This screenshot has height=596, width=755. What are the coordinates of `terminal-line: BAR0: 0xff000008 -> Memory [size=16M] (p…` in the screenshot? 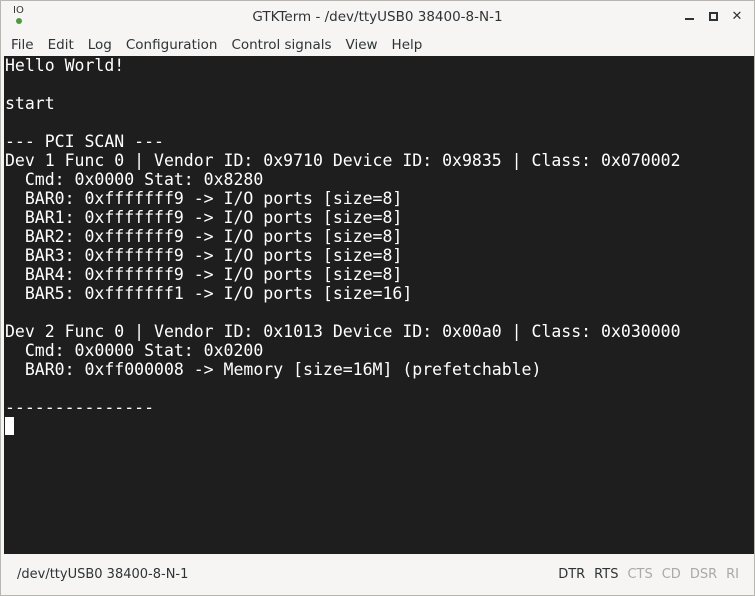 It's located at (273, 369).